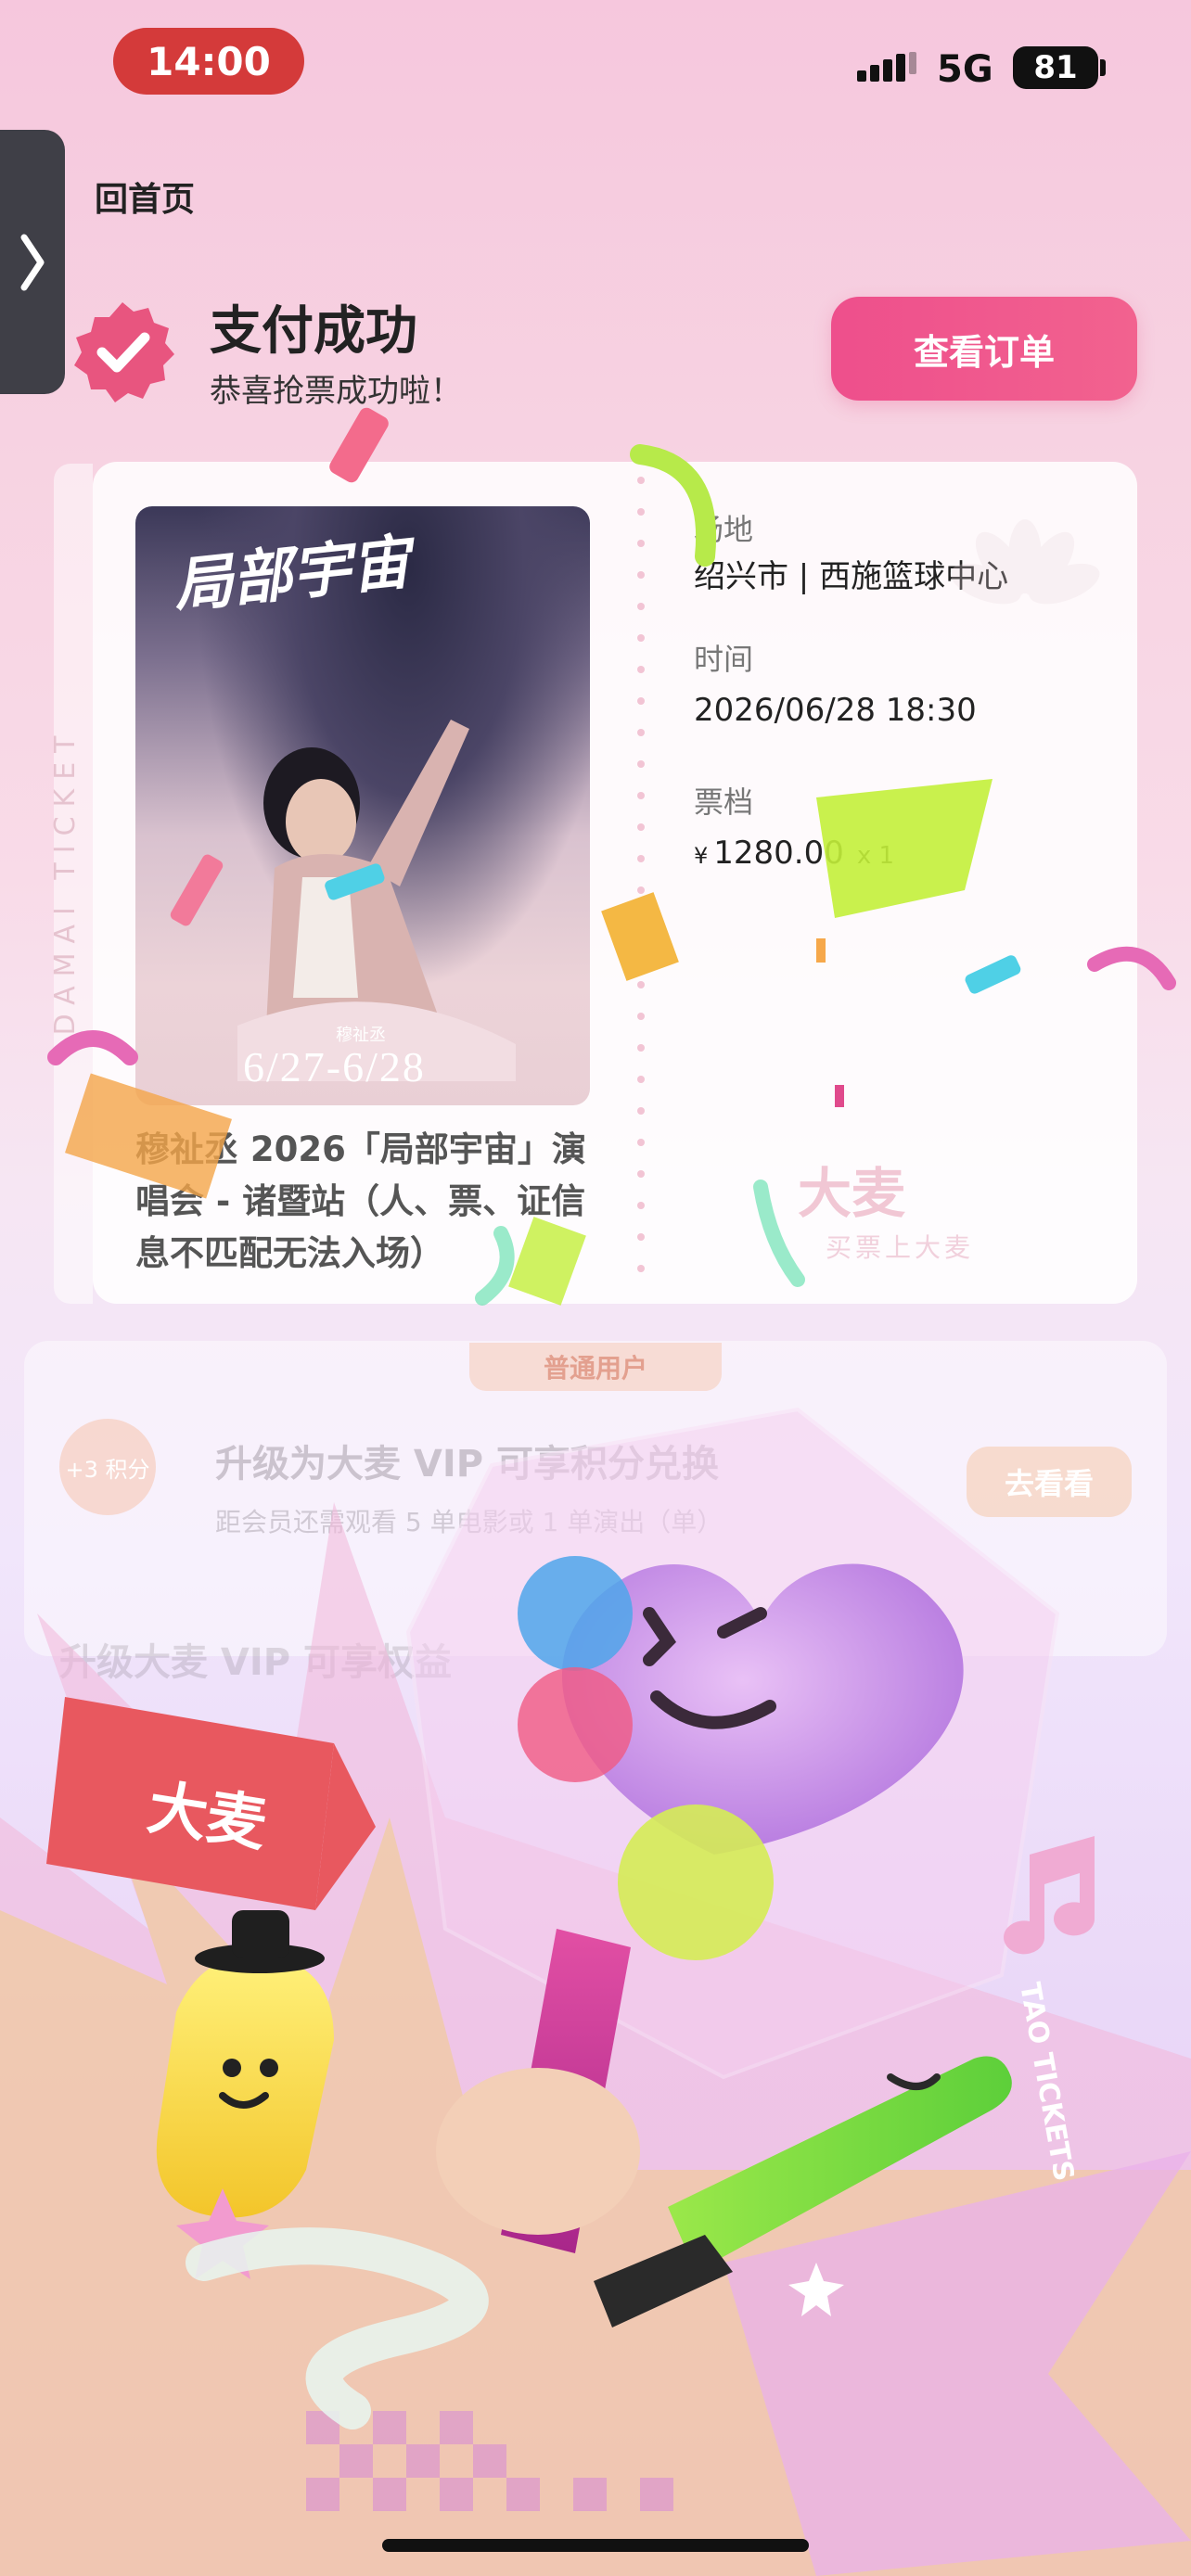  What do you see at coordinates (595, 2545) in the screenshot?
I see `home-indicator` at bounding box center [595, 2545].